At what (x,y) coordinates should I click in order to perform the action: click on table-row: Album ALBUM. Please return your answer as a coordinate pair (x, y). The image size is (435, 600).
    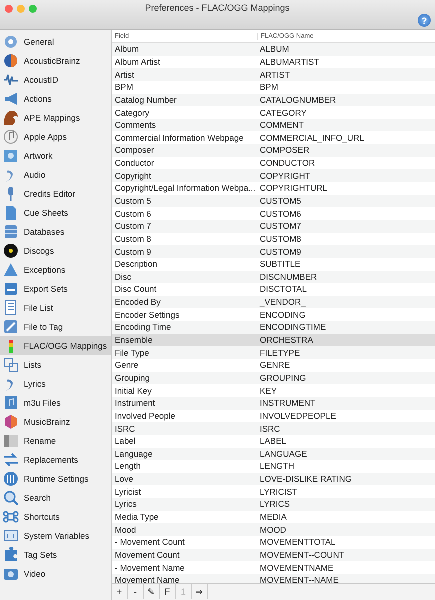
    Looking at the image, I should click on (273, 49).